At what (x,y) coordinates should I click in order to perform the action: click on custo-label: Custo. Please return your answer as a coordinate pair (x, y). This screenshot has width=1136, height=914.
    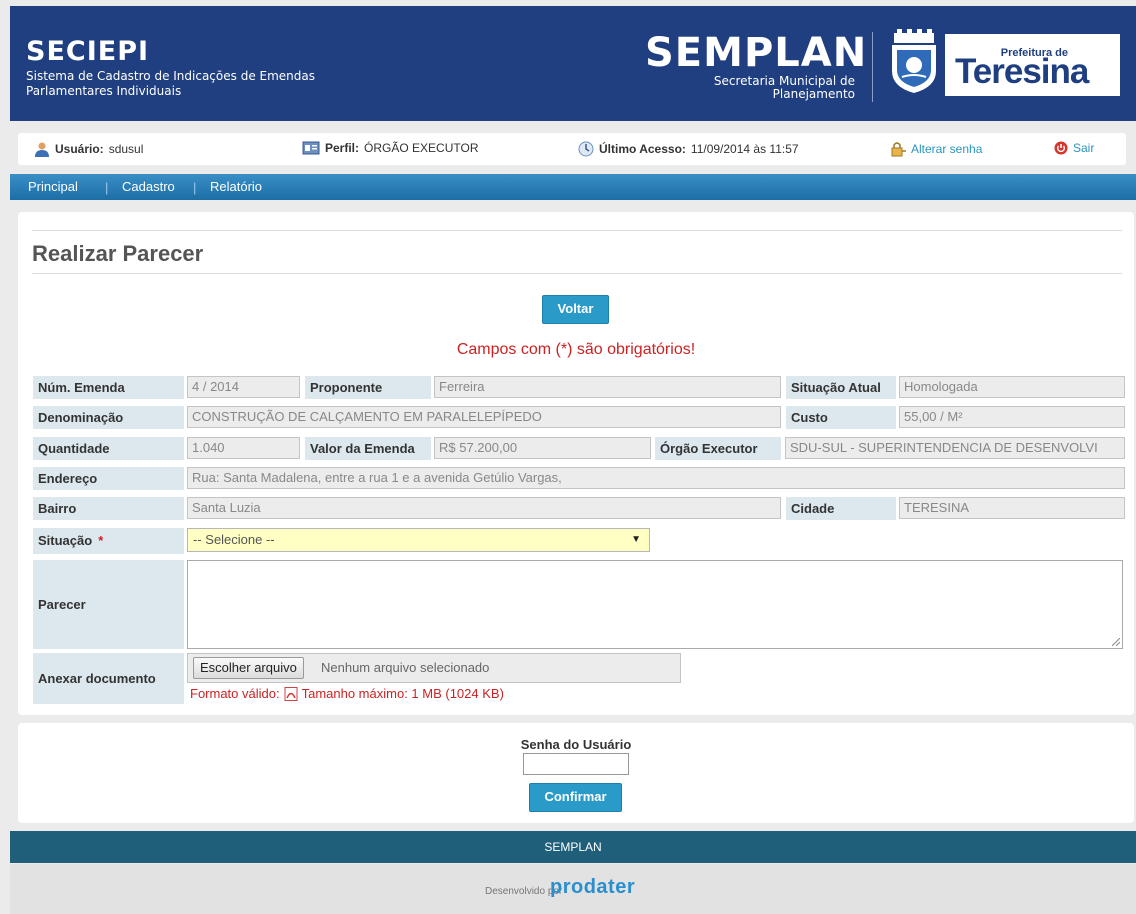
    Looking at the image, I should click on (841, 417).